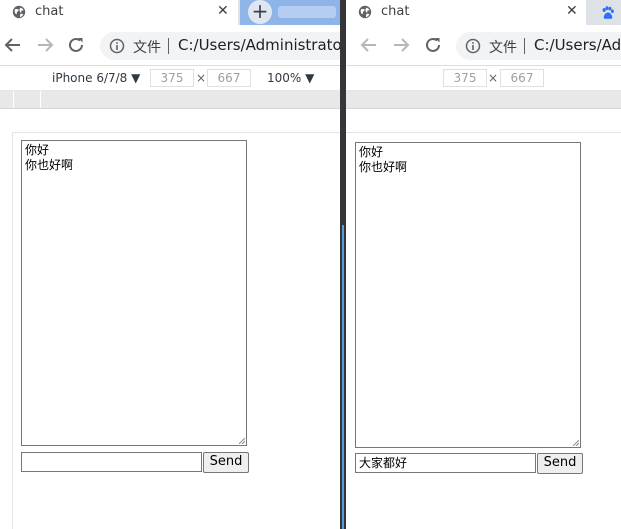  Describe the element at coordinates (445, 463) in the screenshot. I see `message-input: 大家都好` at that location.